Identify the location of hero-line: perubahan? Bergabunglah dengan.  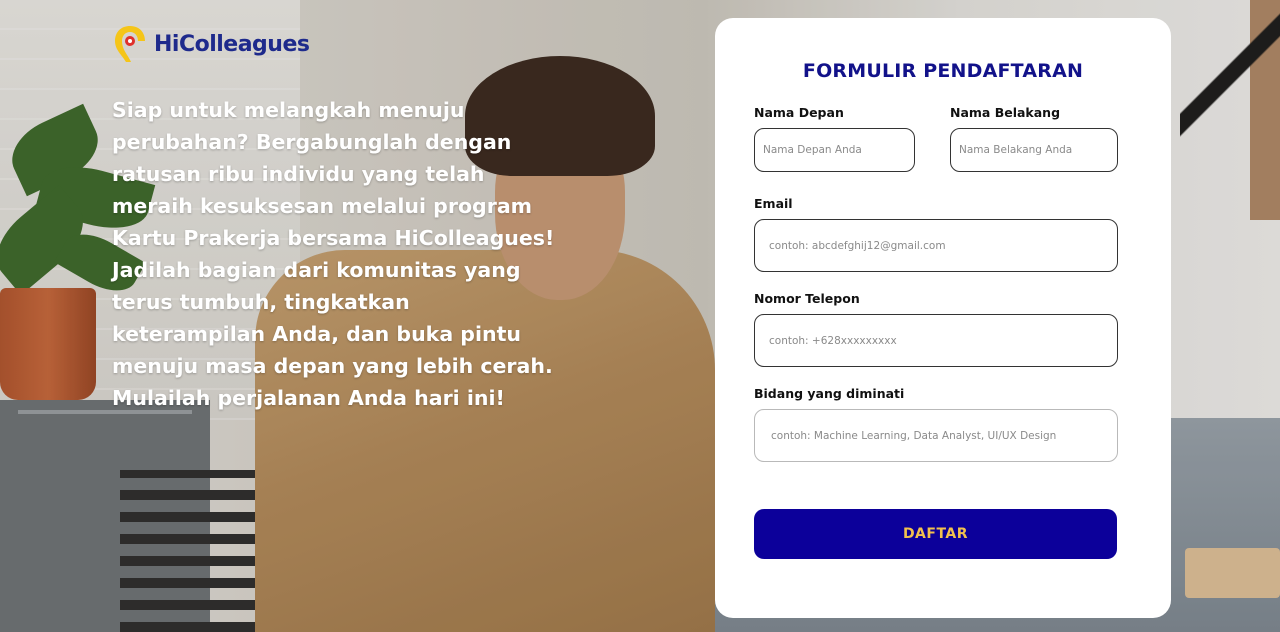
(312, 142).